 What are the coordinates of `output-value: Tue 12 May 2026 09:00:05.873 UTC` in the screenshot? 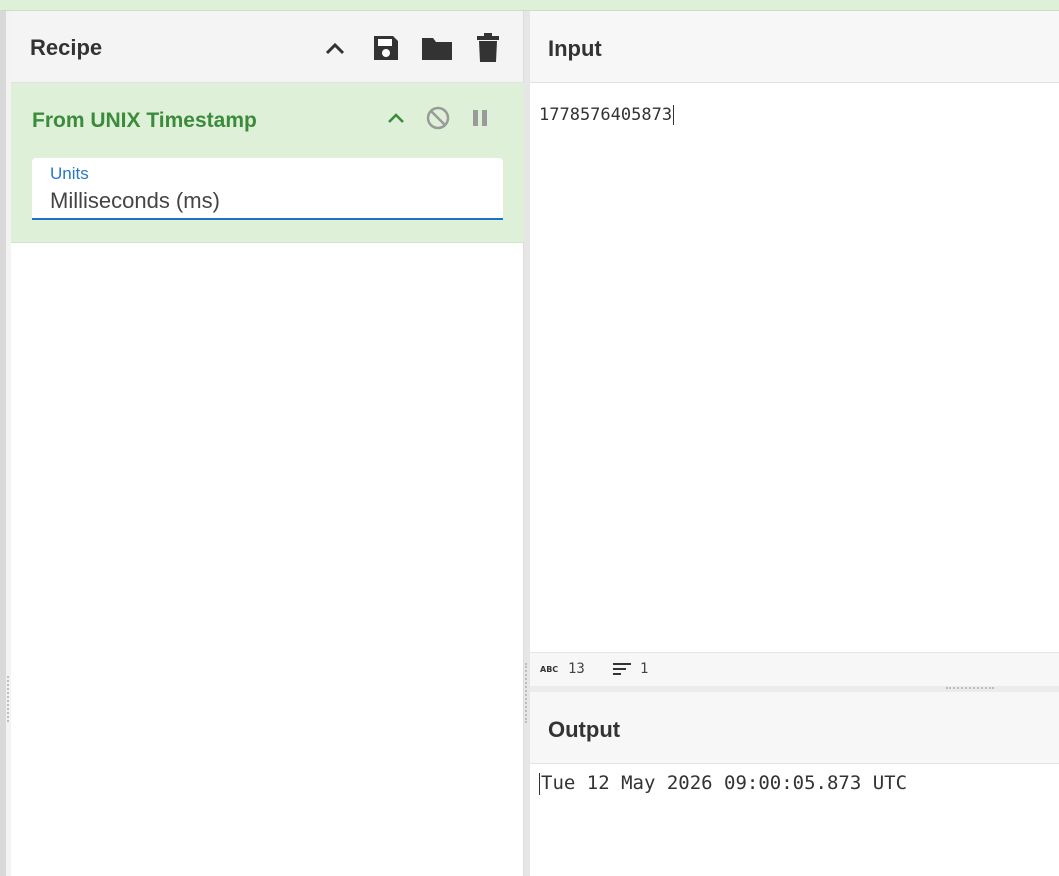 It's located at (724, 783).